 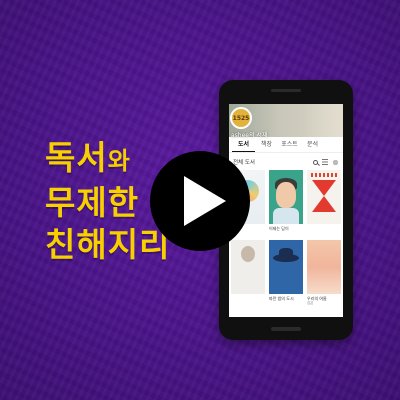 I want to click on tab-sentences: 문석, so click(x=312, y=145).